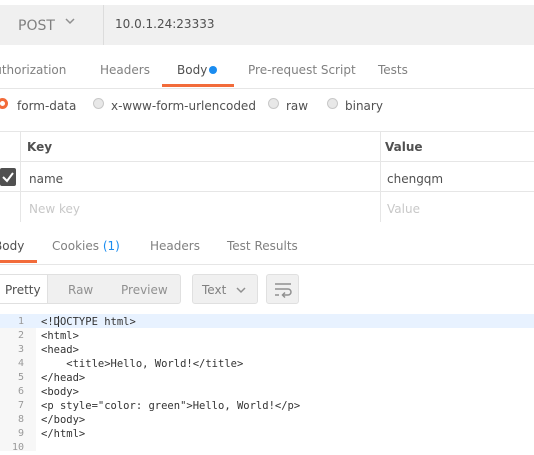  What do you see at coordinates (214, 290) in the screenshot?
I see `format-value: Text` at bounding box center [214, 290].